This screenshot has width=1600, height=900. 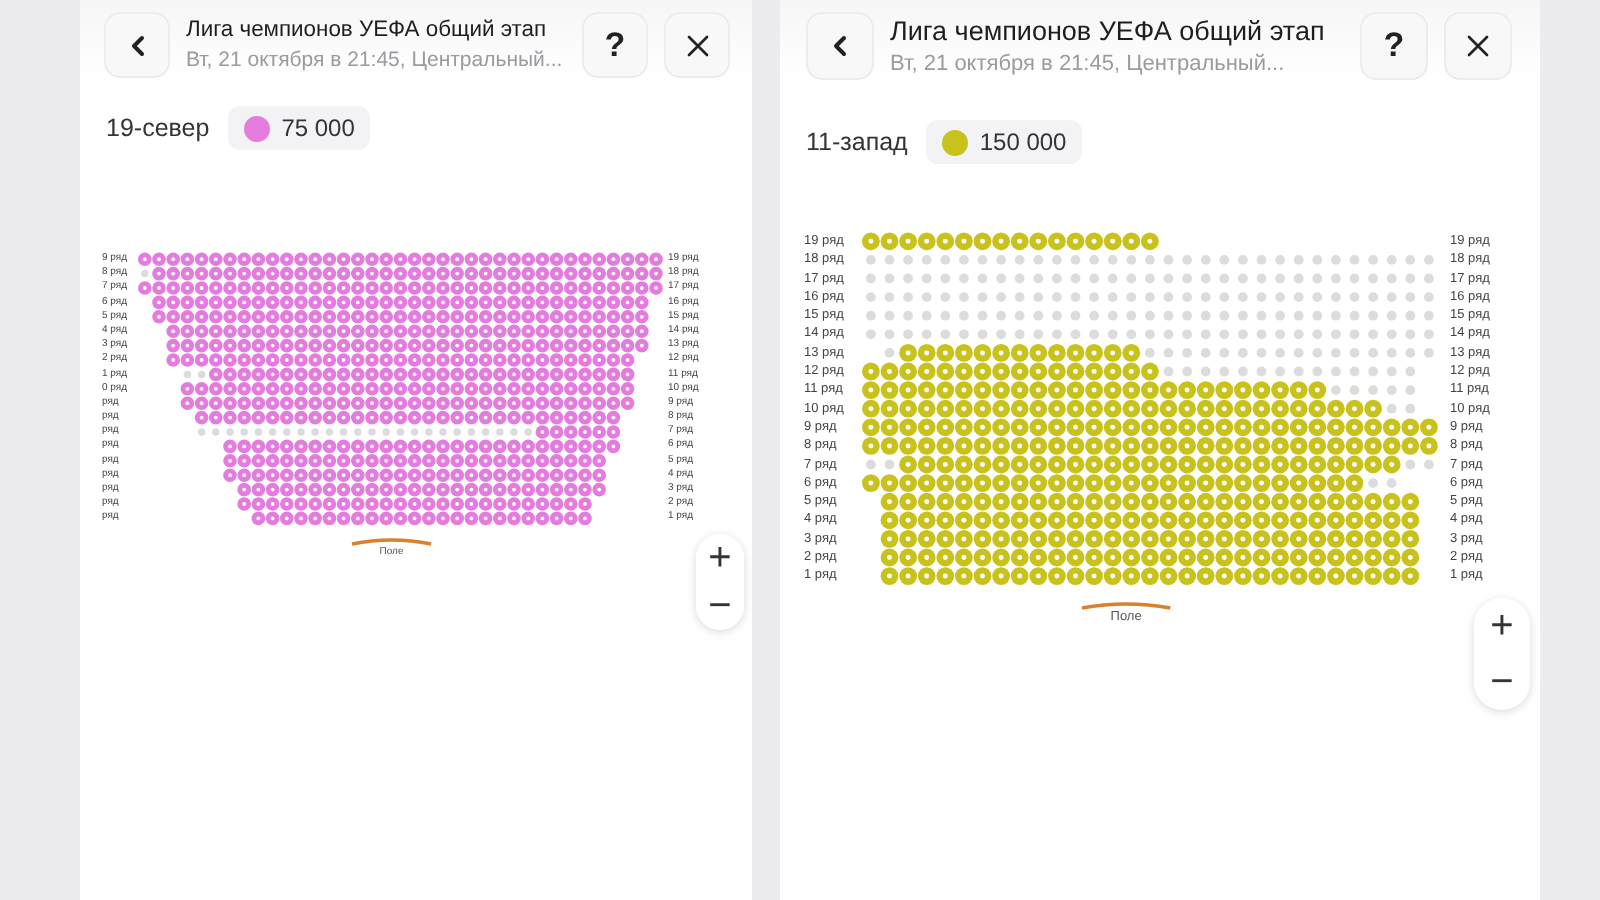 What do you see at coordinates (158, 128) in the screenshot?
I see `sector-name: 19-север` at bounding box center [158, 128].